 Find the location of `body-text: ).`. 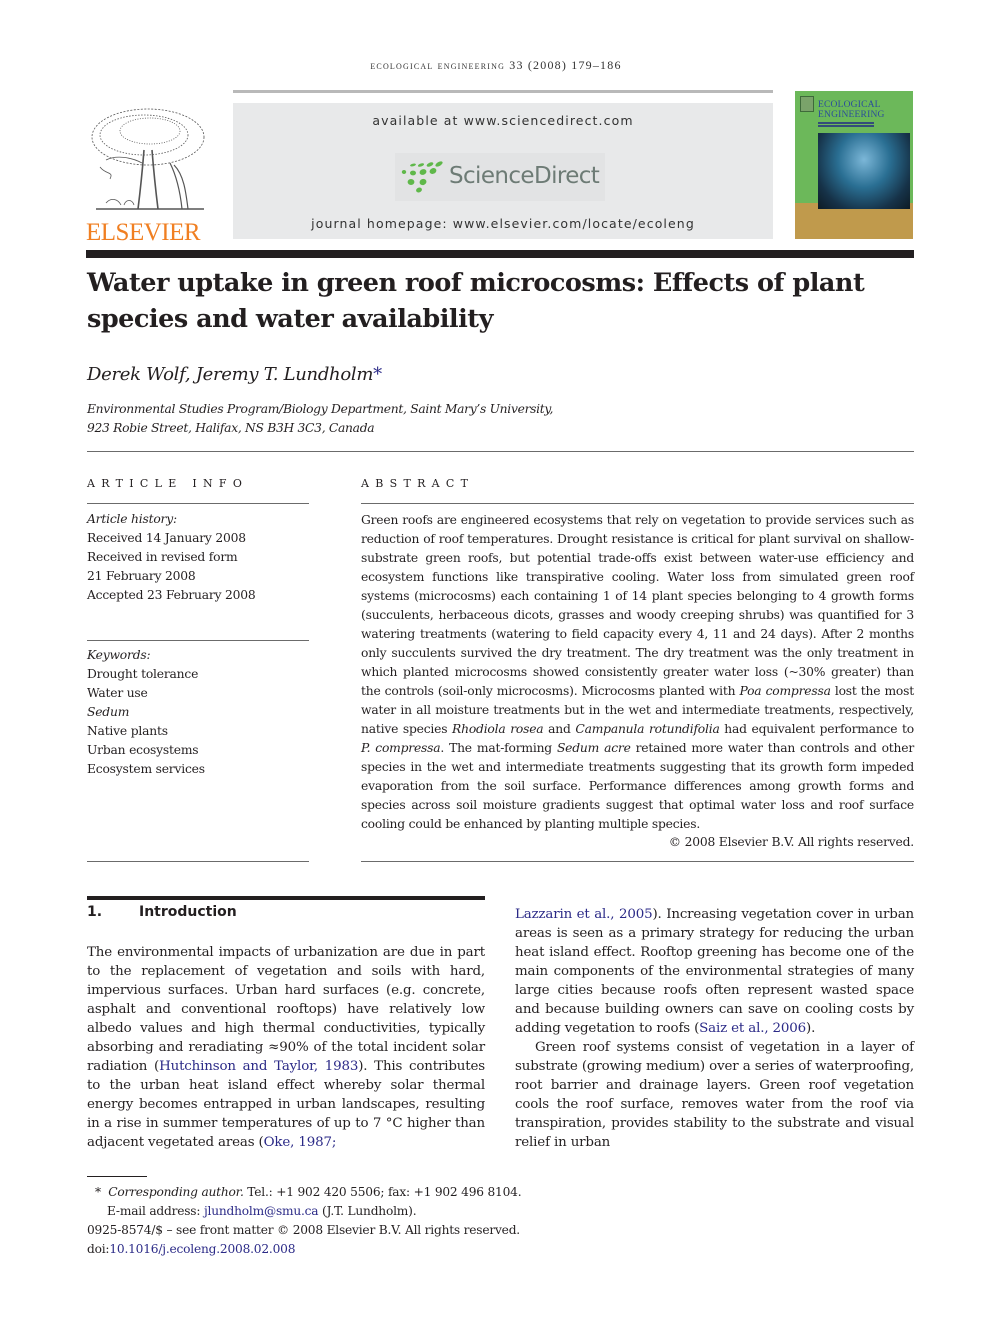

body-text: ). is located at coordinates (811, 1028).